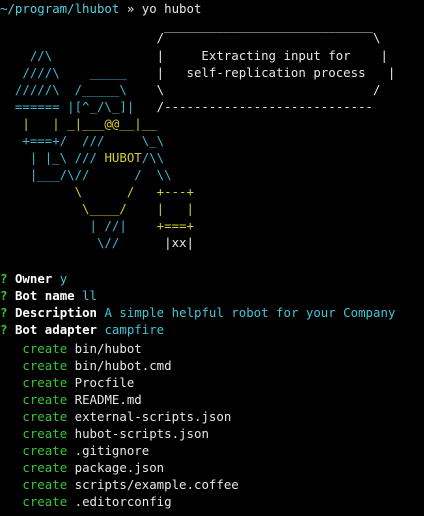 Image resolution: width=424 pixels, height=516 pixels. I want to click on art-row-12: \____/ | |, so click(97, 208).